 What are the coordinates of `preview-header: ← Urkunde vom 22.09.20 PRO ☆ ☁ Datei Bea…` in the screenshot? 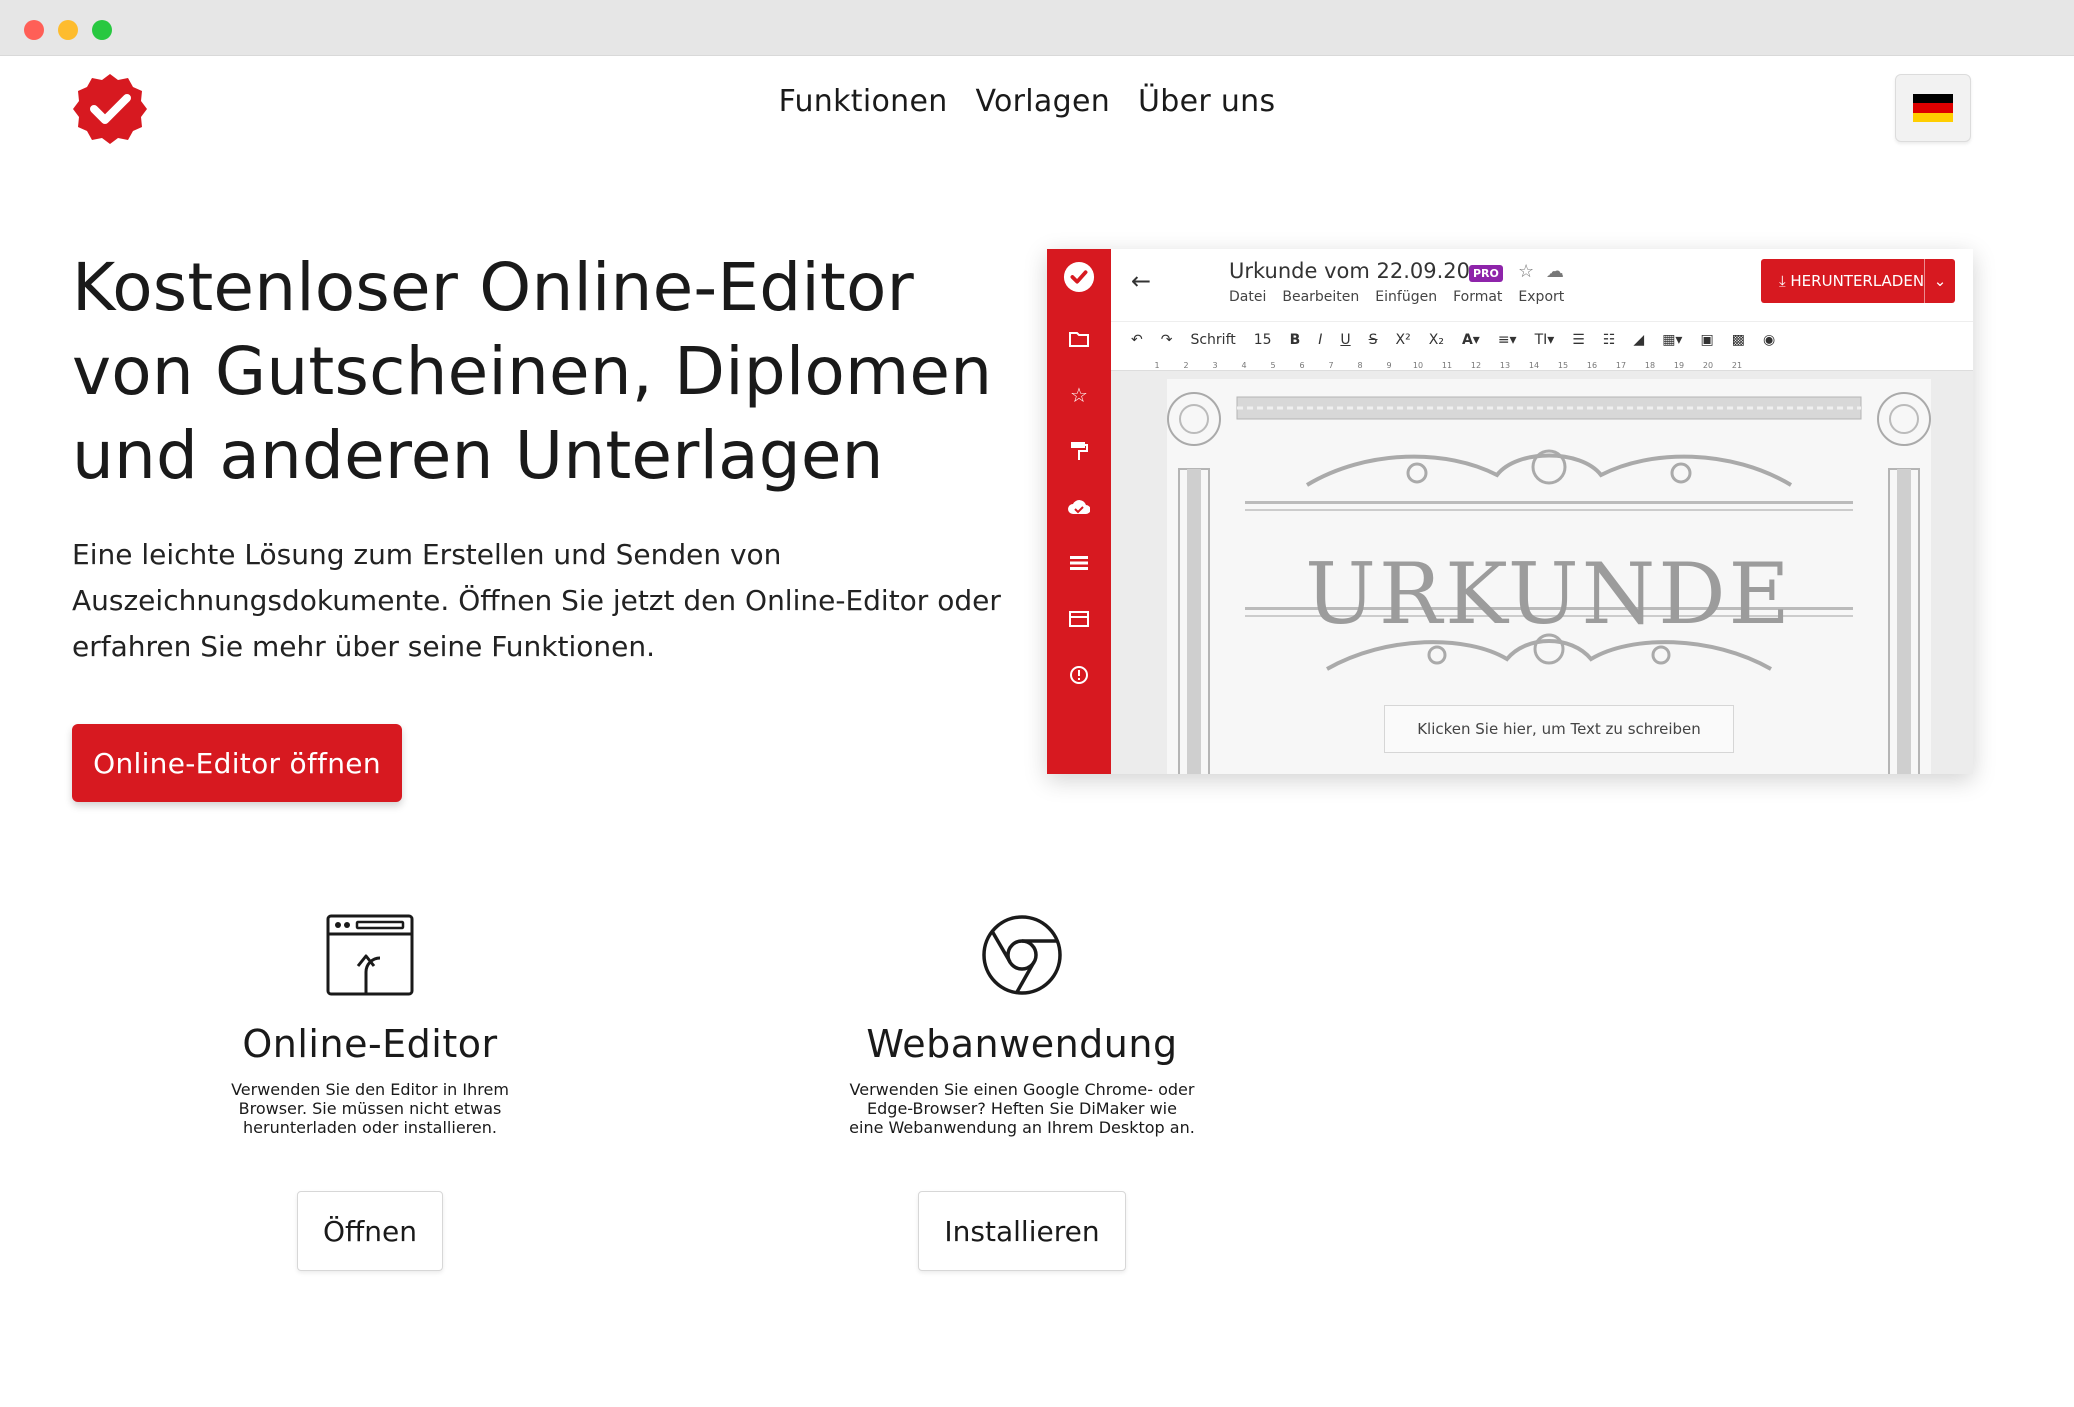 It's located at (1542, 285).